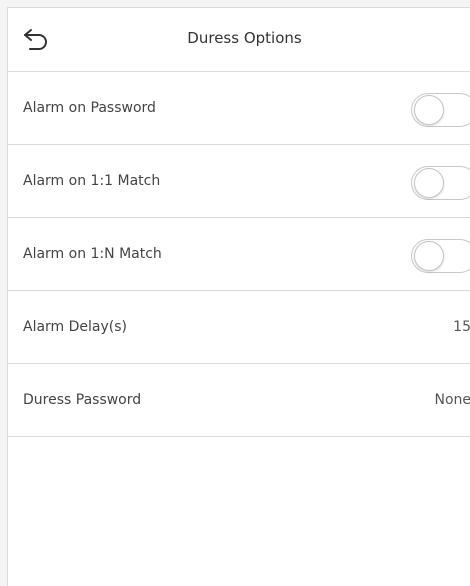  Describe the element at coordinates (239, 327) in the screenshot. I see `setting-row-alarm-delay: Alarm Delay(s) 15` at that location.